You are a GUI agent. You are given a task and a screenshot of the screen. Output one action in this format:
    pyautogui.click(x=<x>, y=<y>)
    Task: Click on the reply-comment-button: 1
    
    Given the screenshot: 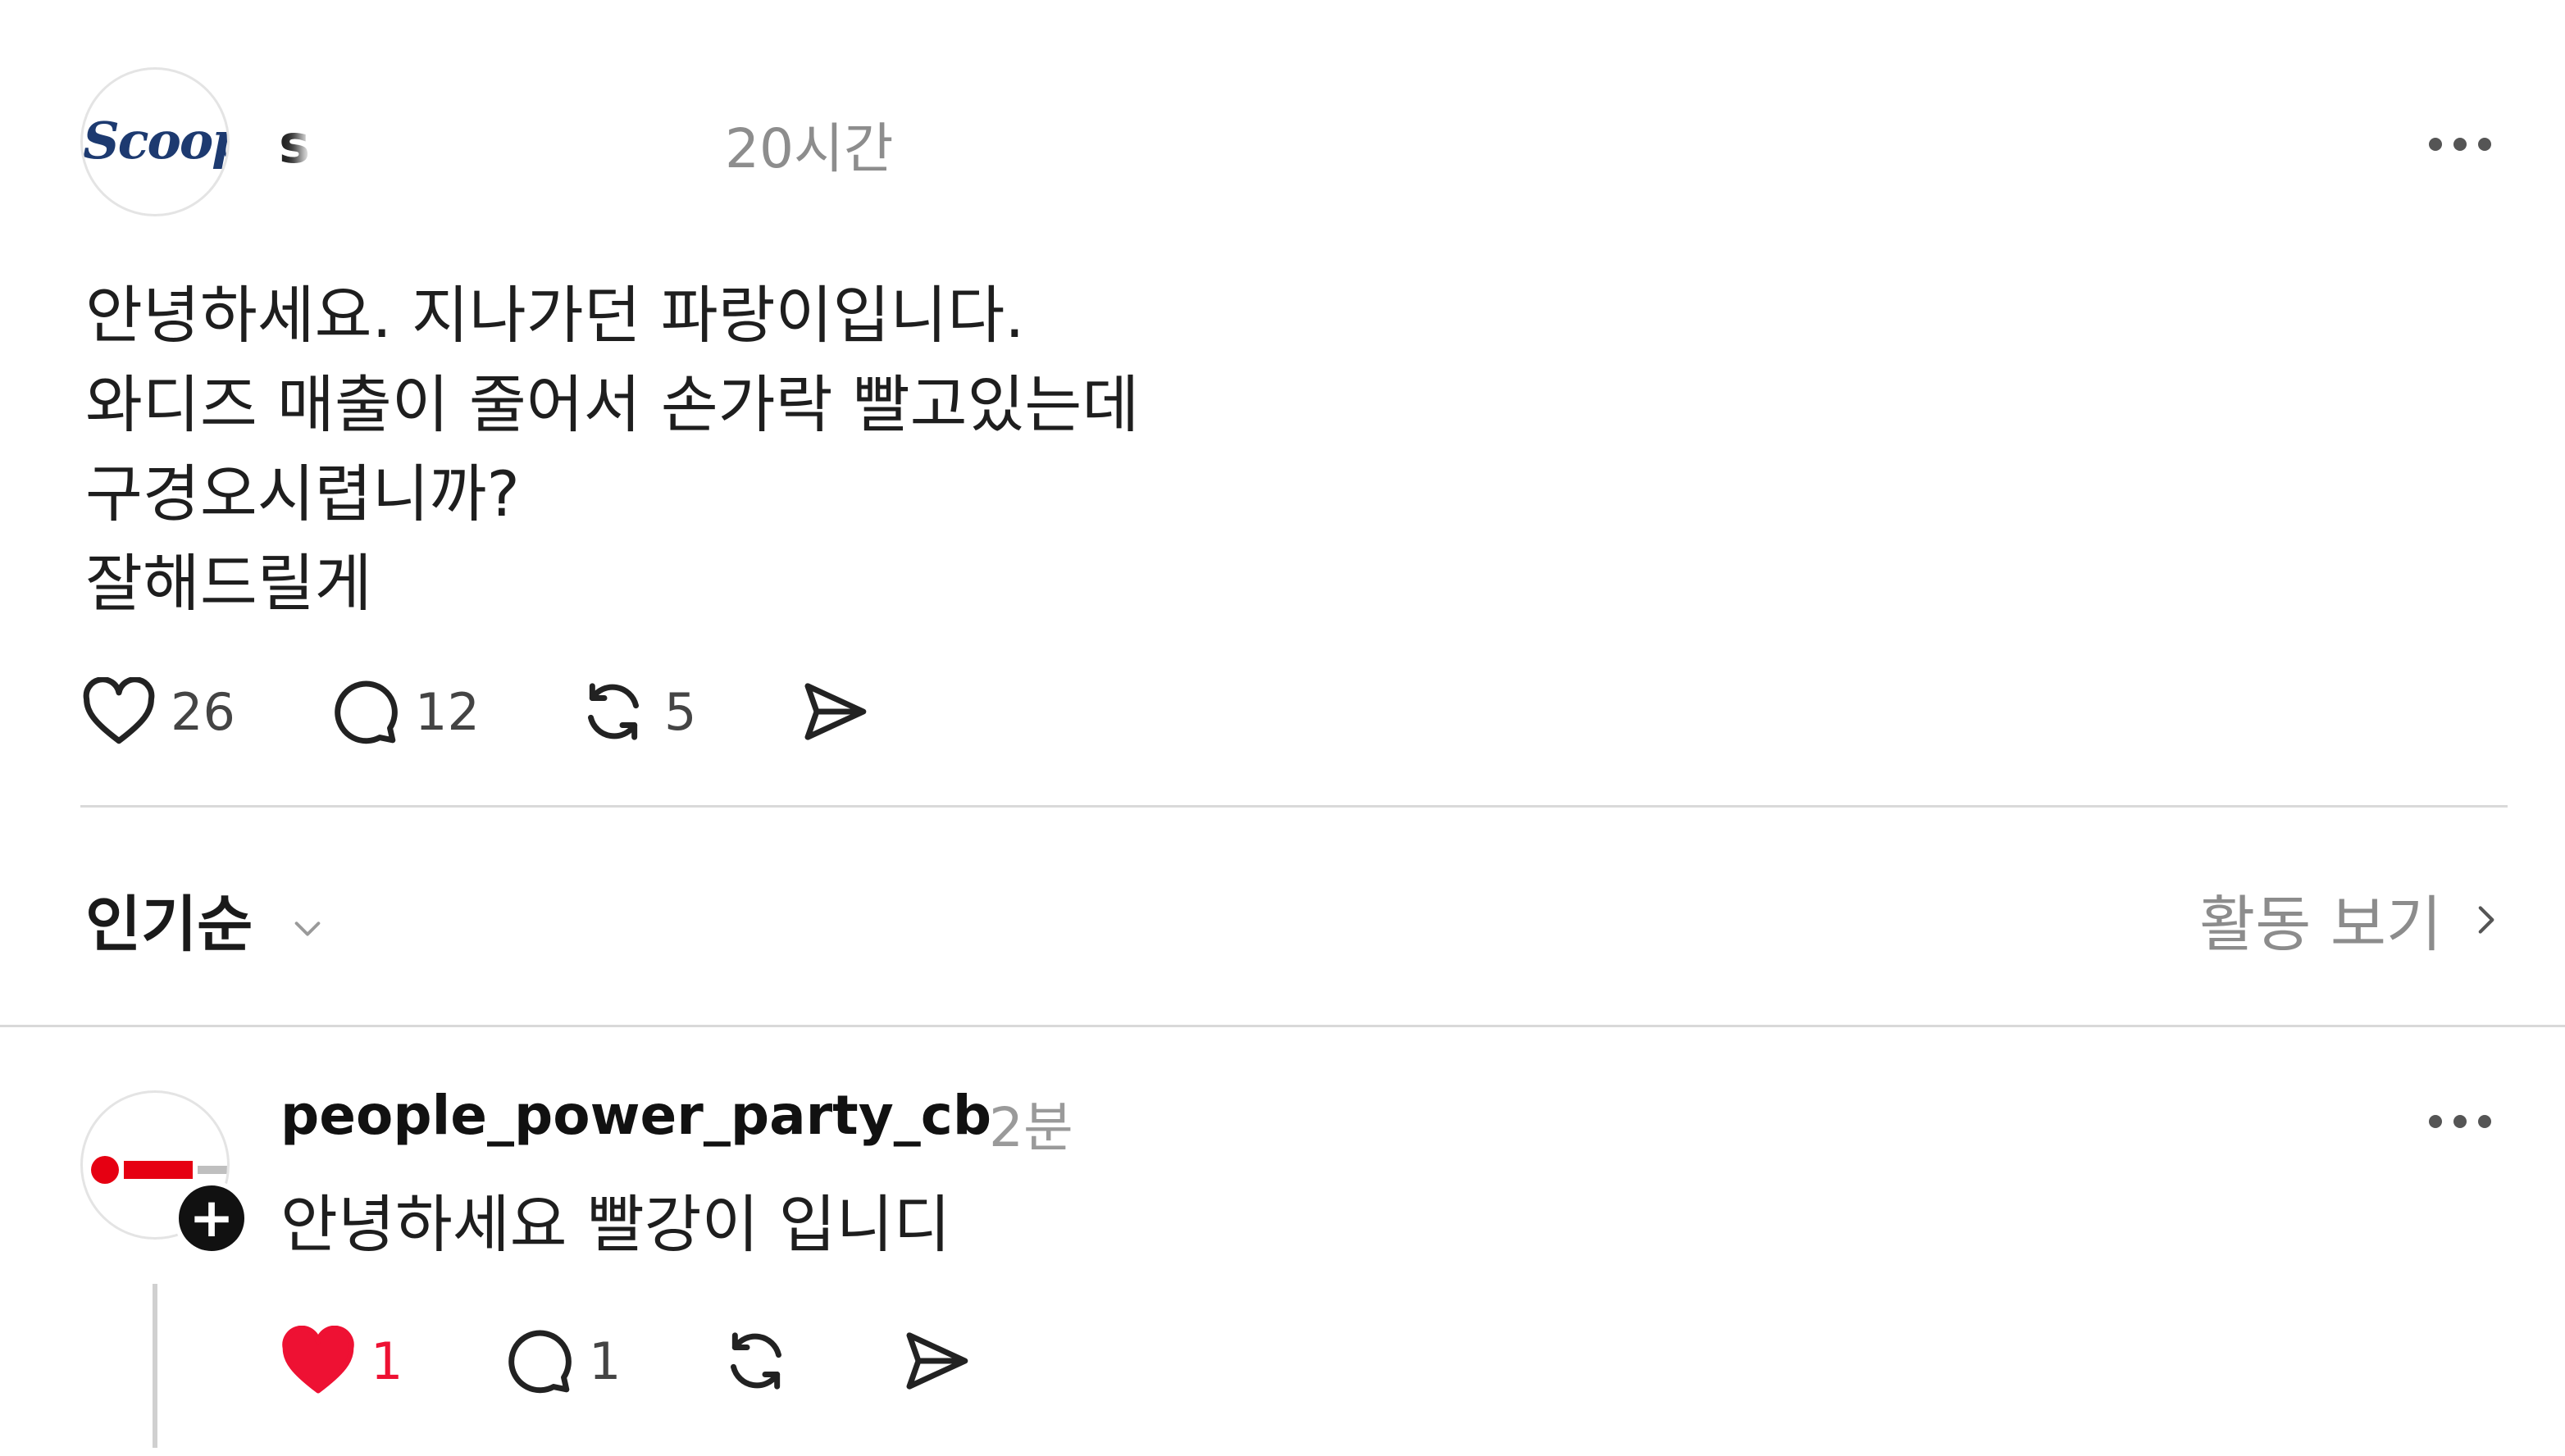 What is the action you would take?
    pyautogui.click(x=611, y=1361)
    